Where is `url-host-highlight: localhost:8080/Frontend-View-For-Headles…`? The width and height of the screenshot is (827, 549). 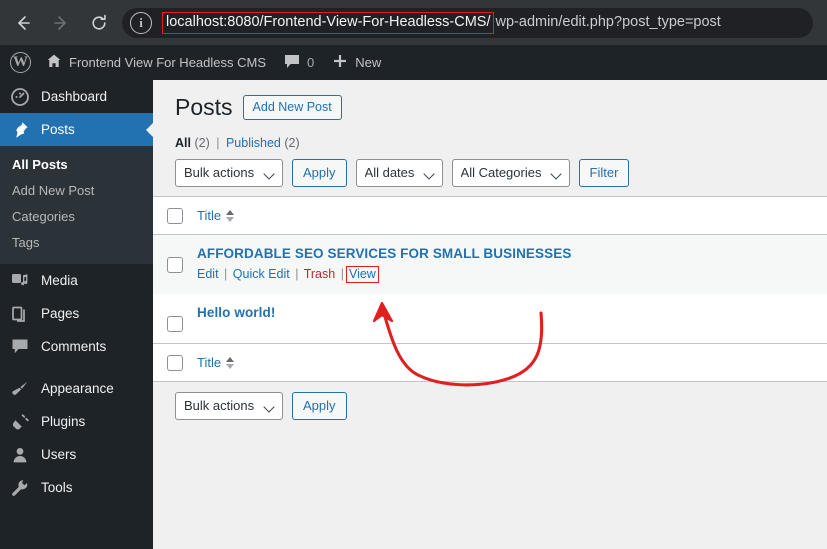 url-host-highlight: localhost:8080/Frontend-View-For-Headles… is located at coordinates (328, 22).